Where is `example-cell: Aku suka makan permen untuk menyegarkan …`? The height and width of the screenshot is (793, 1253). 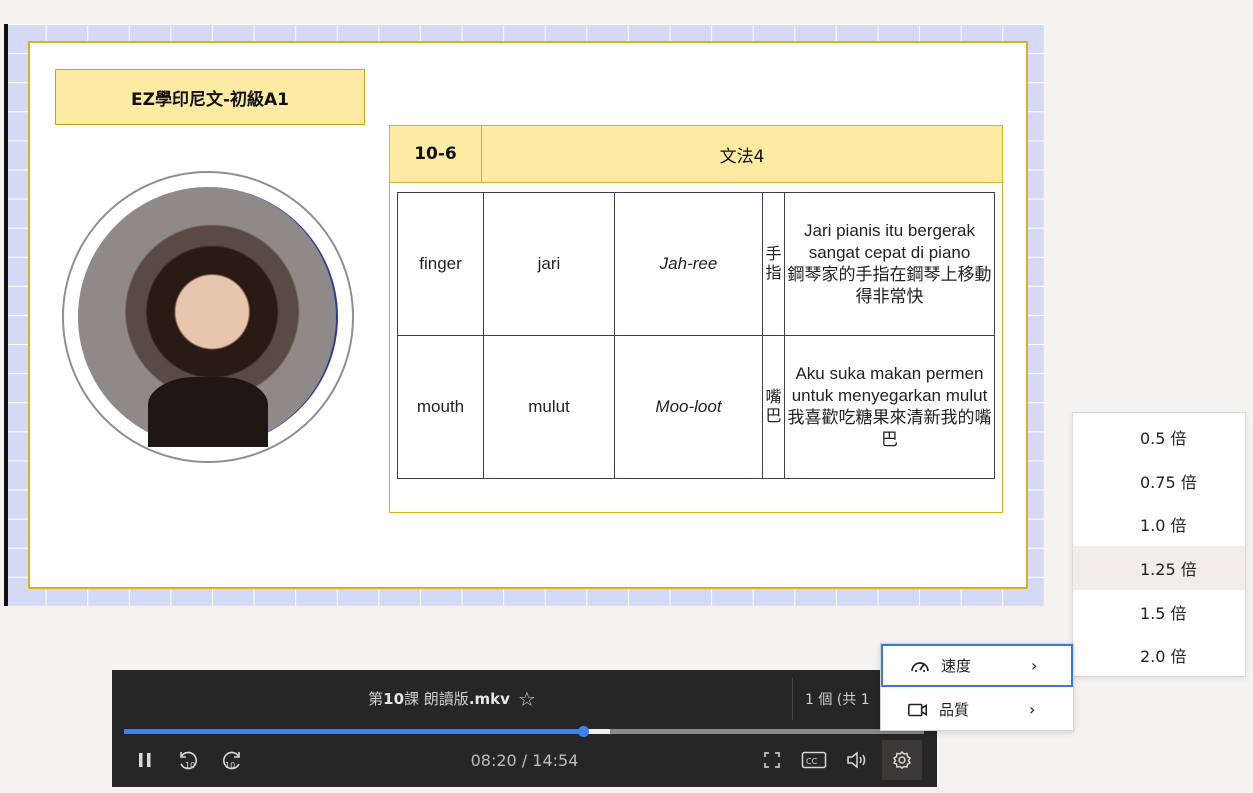 example-cell: Aku suka makan permen untuk menyegarkan … is located at coordinates (889, 407).